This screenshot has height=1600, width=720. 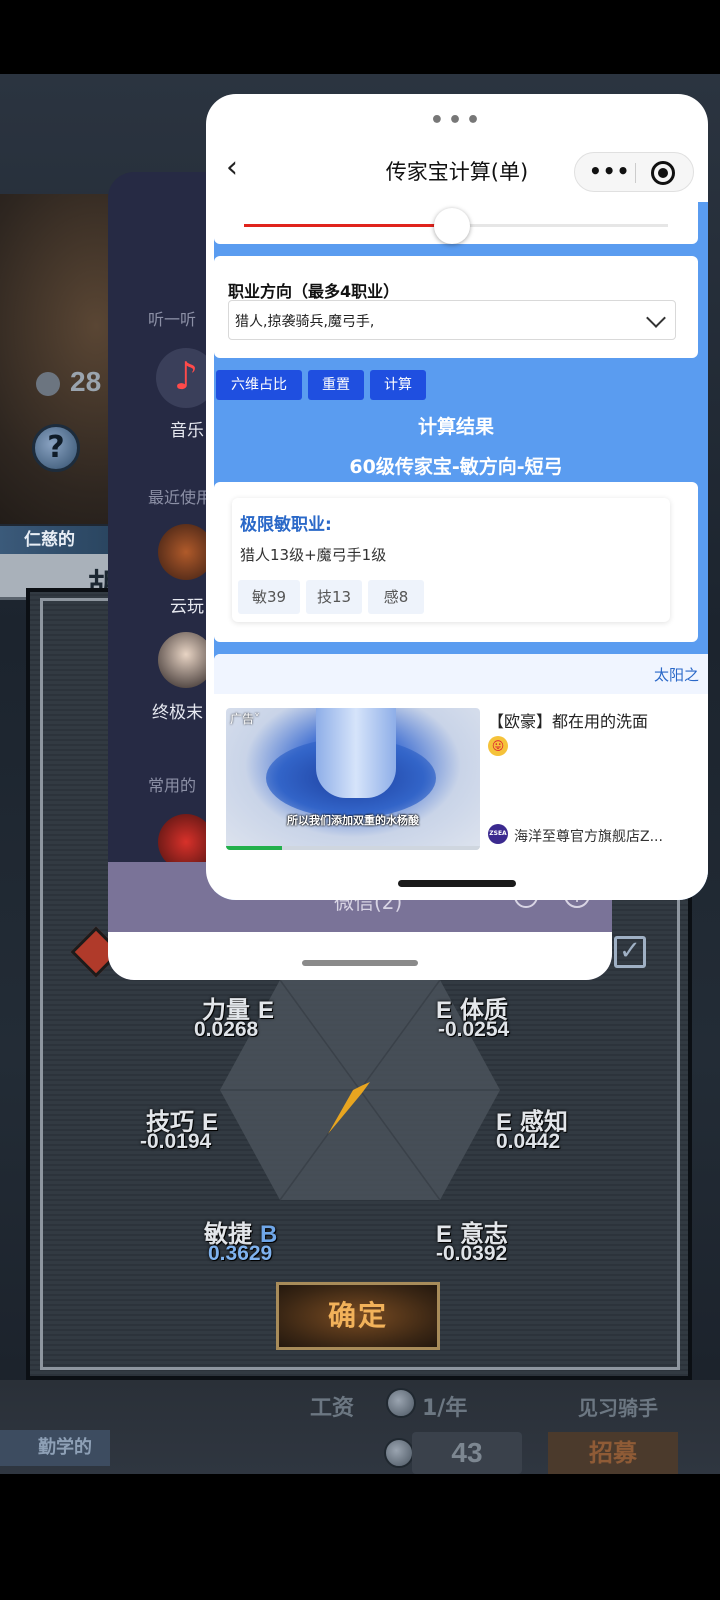 What do you see at coordinates (187, 431) in the screenshot?
I see `music-label: 音乐` at bounding box center [187, 431].